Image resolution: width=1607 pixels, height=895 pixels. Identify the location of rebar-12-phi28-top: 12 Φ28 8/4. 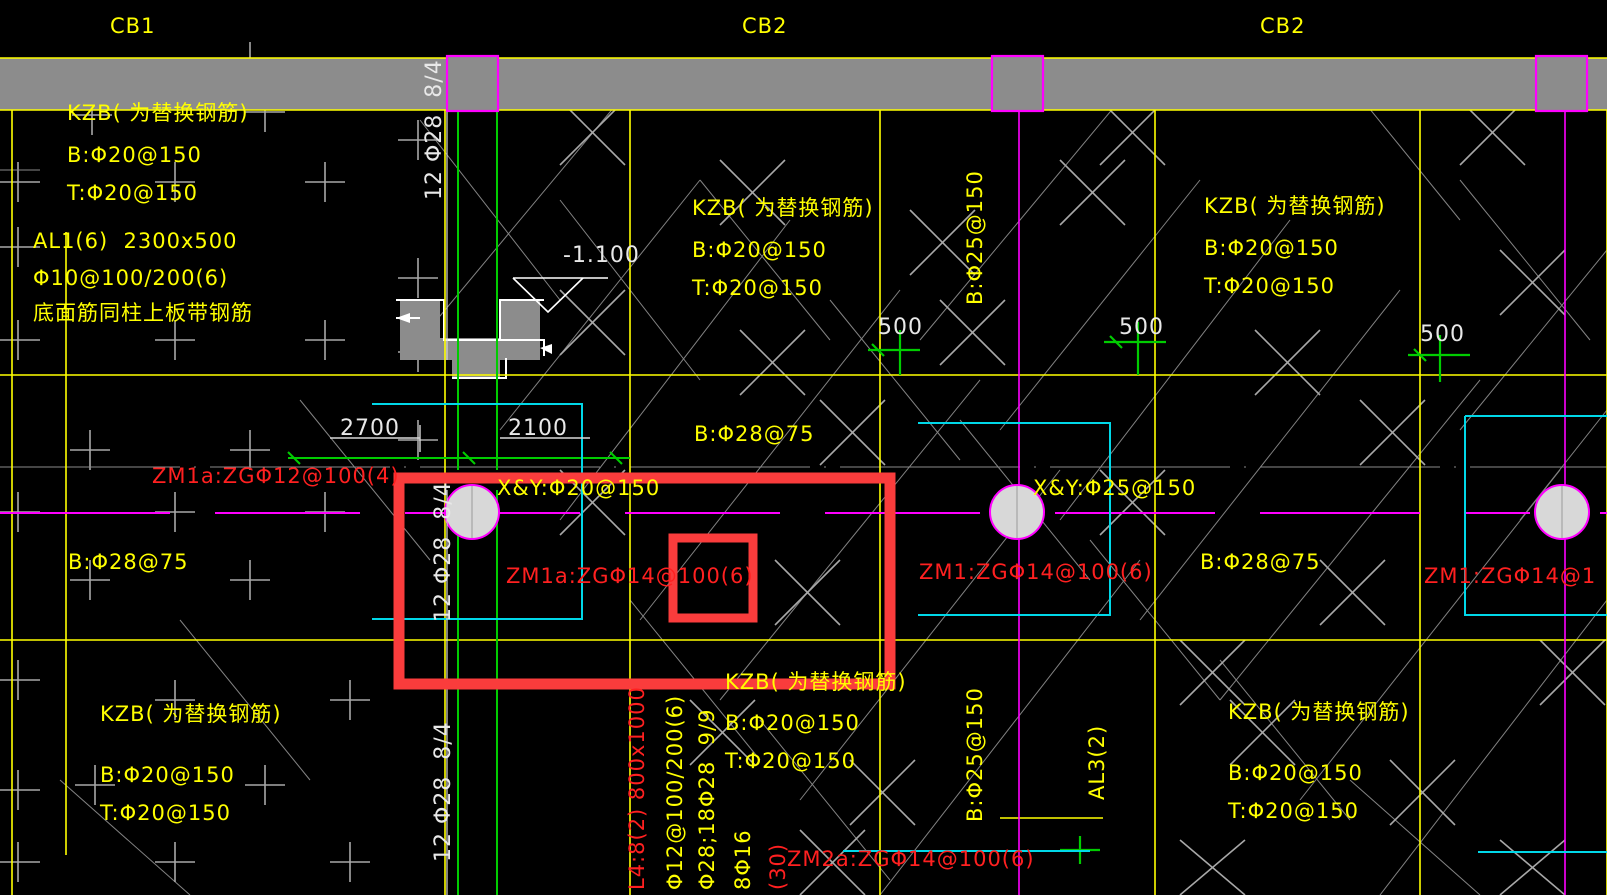
(434, 129).